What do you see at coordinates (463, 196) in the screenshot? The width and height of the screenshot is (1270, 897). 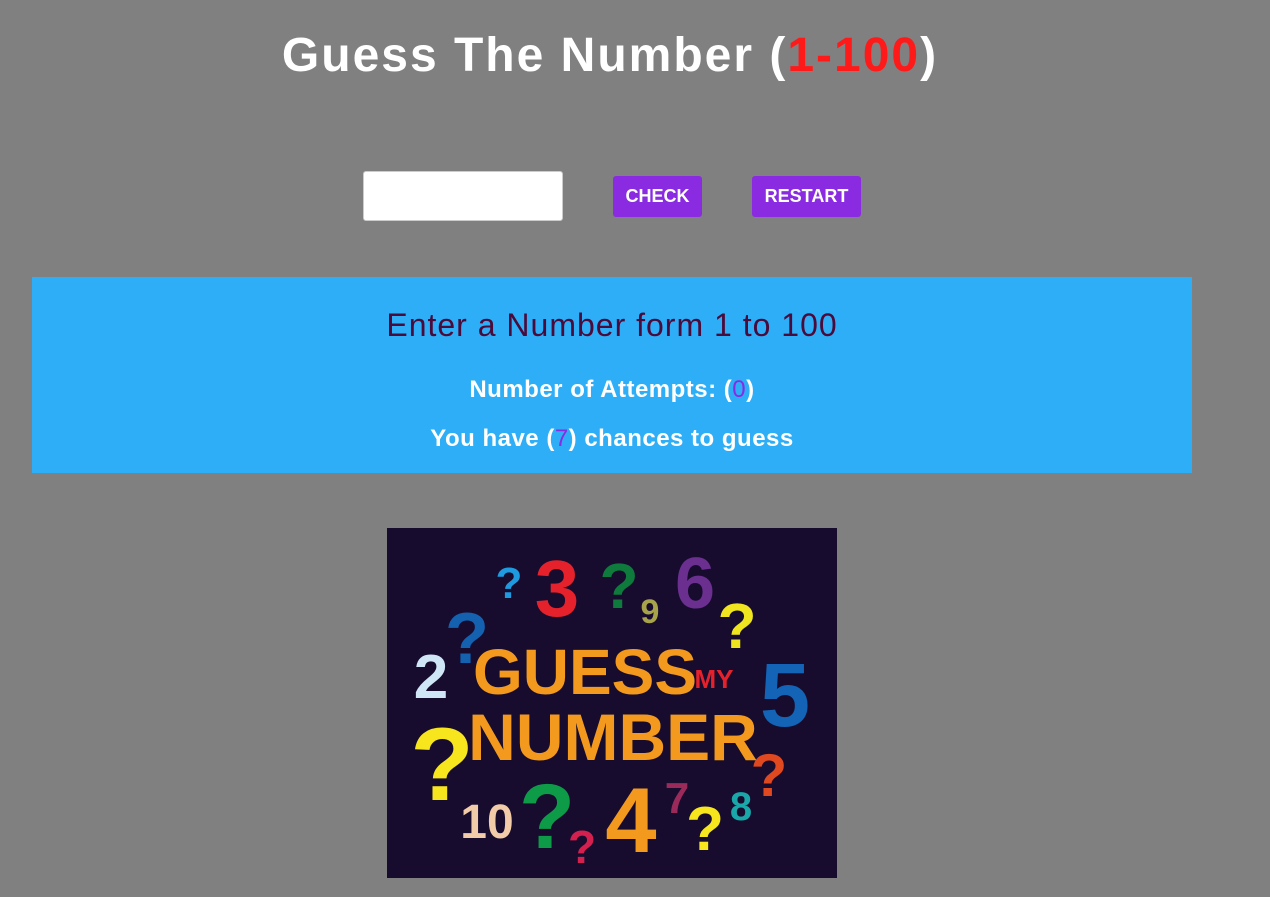 I see `guess-input` at bounding box center [463, 196].